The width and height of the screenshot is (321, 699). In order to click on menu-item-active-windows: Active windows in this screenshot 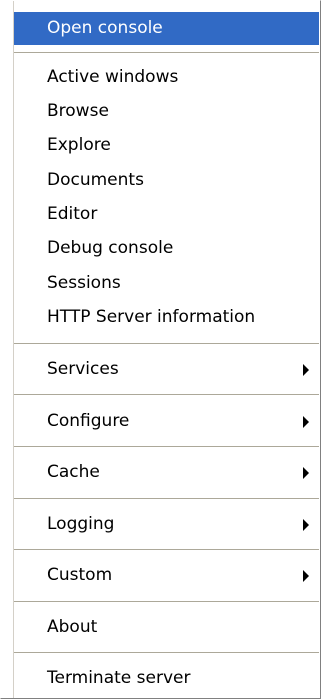, I will do `click(166, 77)`.